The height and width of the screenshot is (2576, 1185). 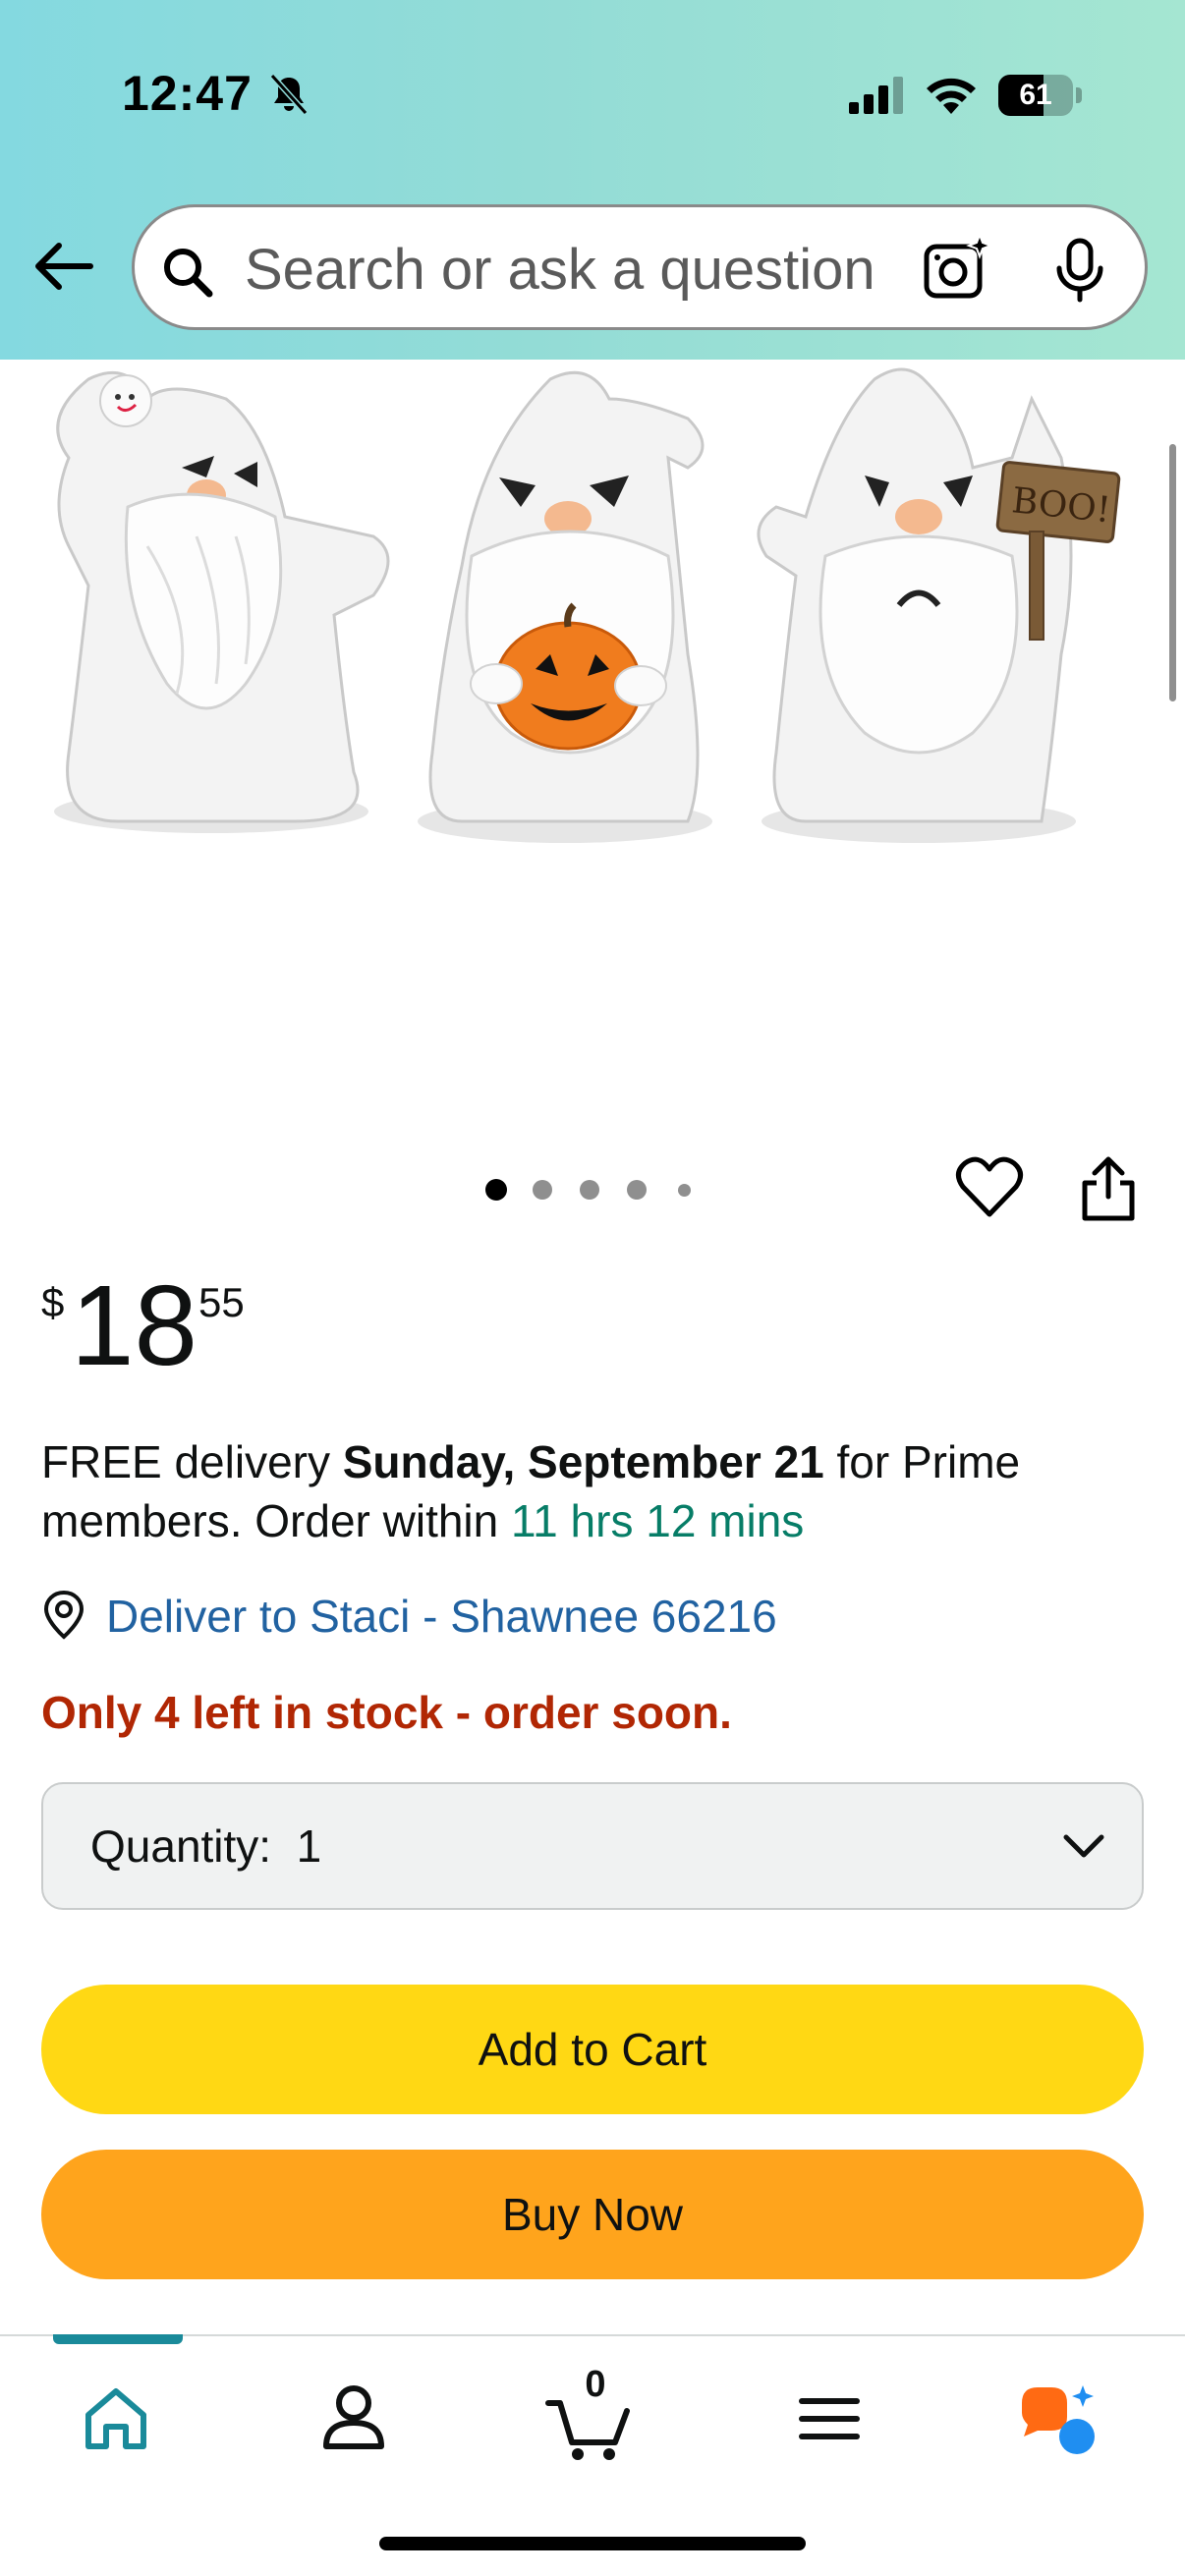 I want to click on back-arrow-icon, so click(x=64, y=266).